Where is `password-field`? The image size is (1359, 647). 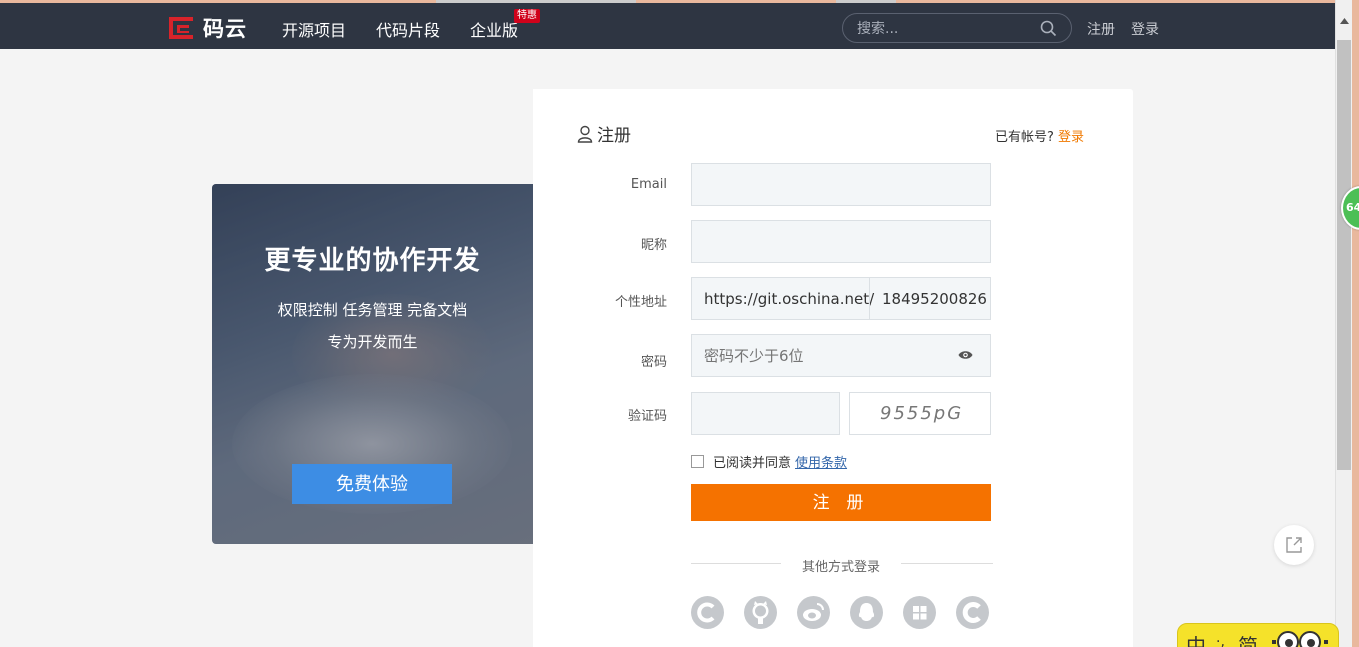
password-field is located at coordinates (841, 355).